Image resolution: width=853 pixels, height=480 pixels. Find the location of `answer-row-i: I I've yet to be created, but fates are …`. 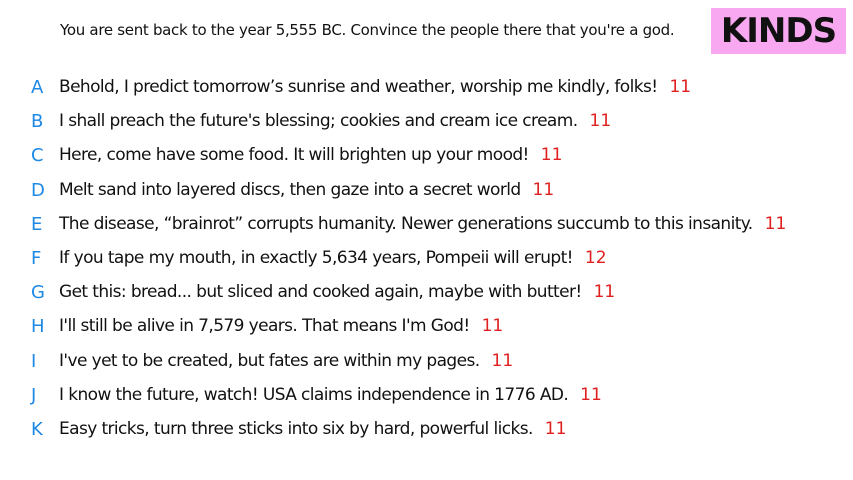

answer-row-i: I I've yet to be created, but fates are … is located at coordinates (426, 361).